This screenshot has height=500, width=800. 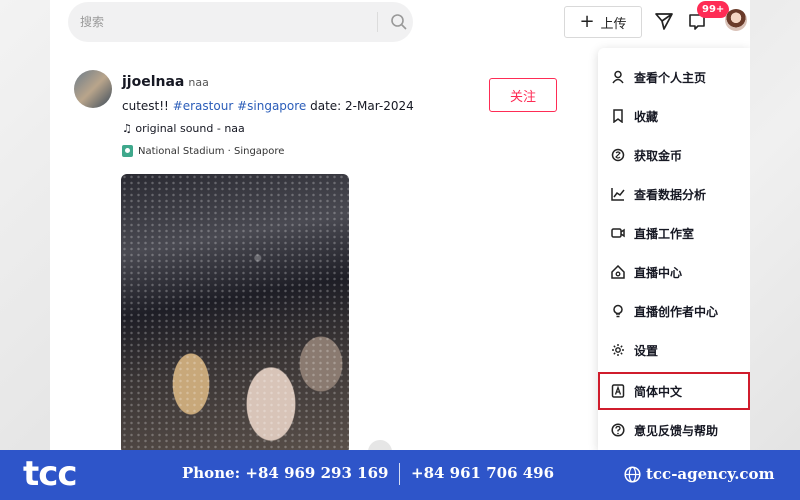 I want to click on phone-number-2: +84 961 706 496, so click(x=483, y=473).